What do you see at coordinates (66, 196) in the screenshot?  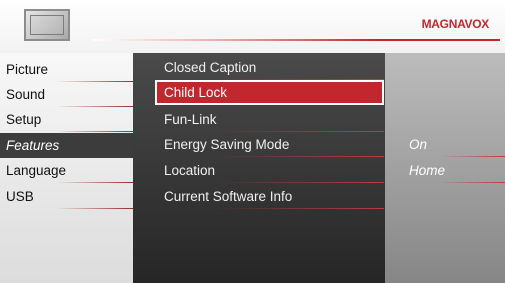 I see `menu-item-usb: USB` at bounding box center [66, 196].